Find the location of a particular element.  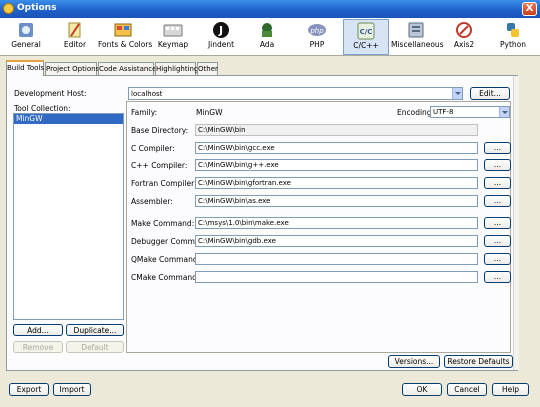

svg-text: php is located at coordinates (316, 31).